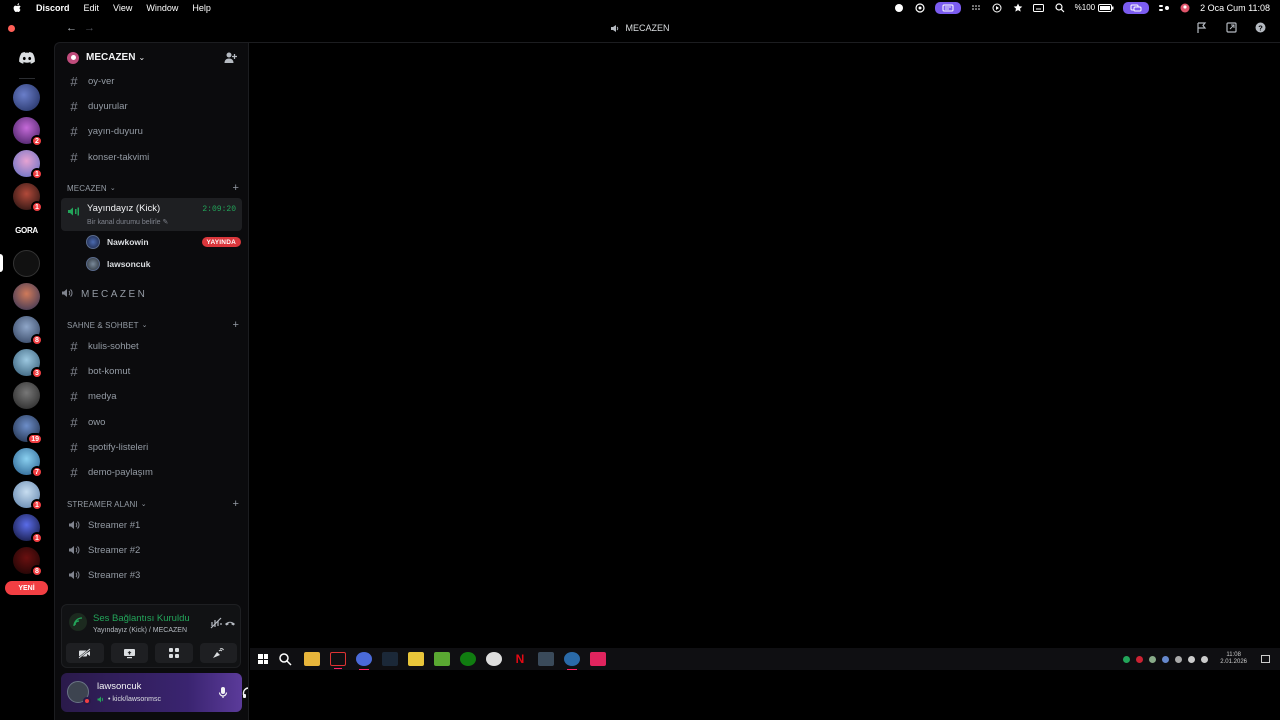 Image resolution: width=1280 pixels, height=720 pixels. Describe the element at coordinates (151, 57) in the screenshot. I see `guild-header: MECAZEN ⌄` at that location.